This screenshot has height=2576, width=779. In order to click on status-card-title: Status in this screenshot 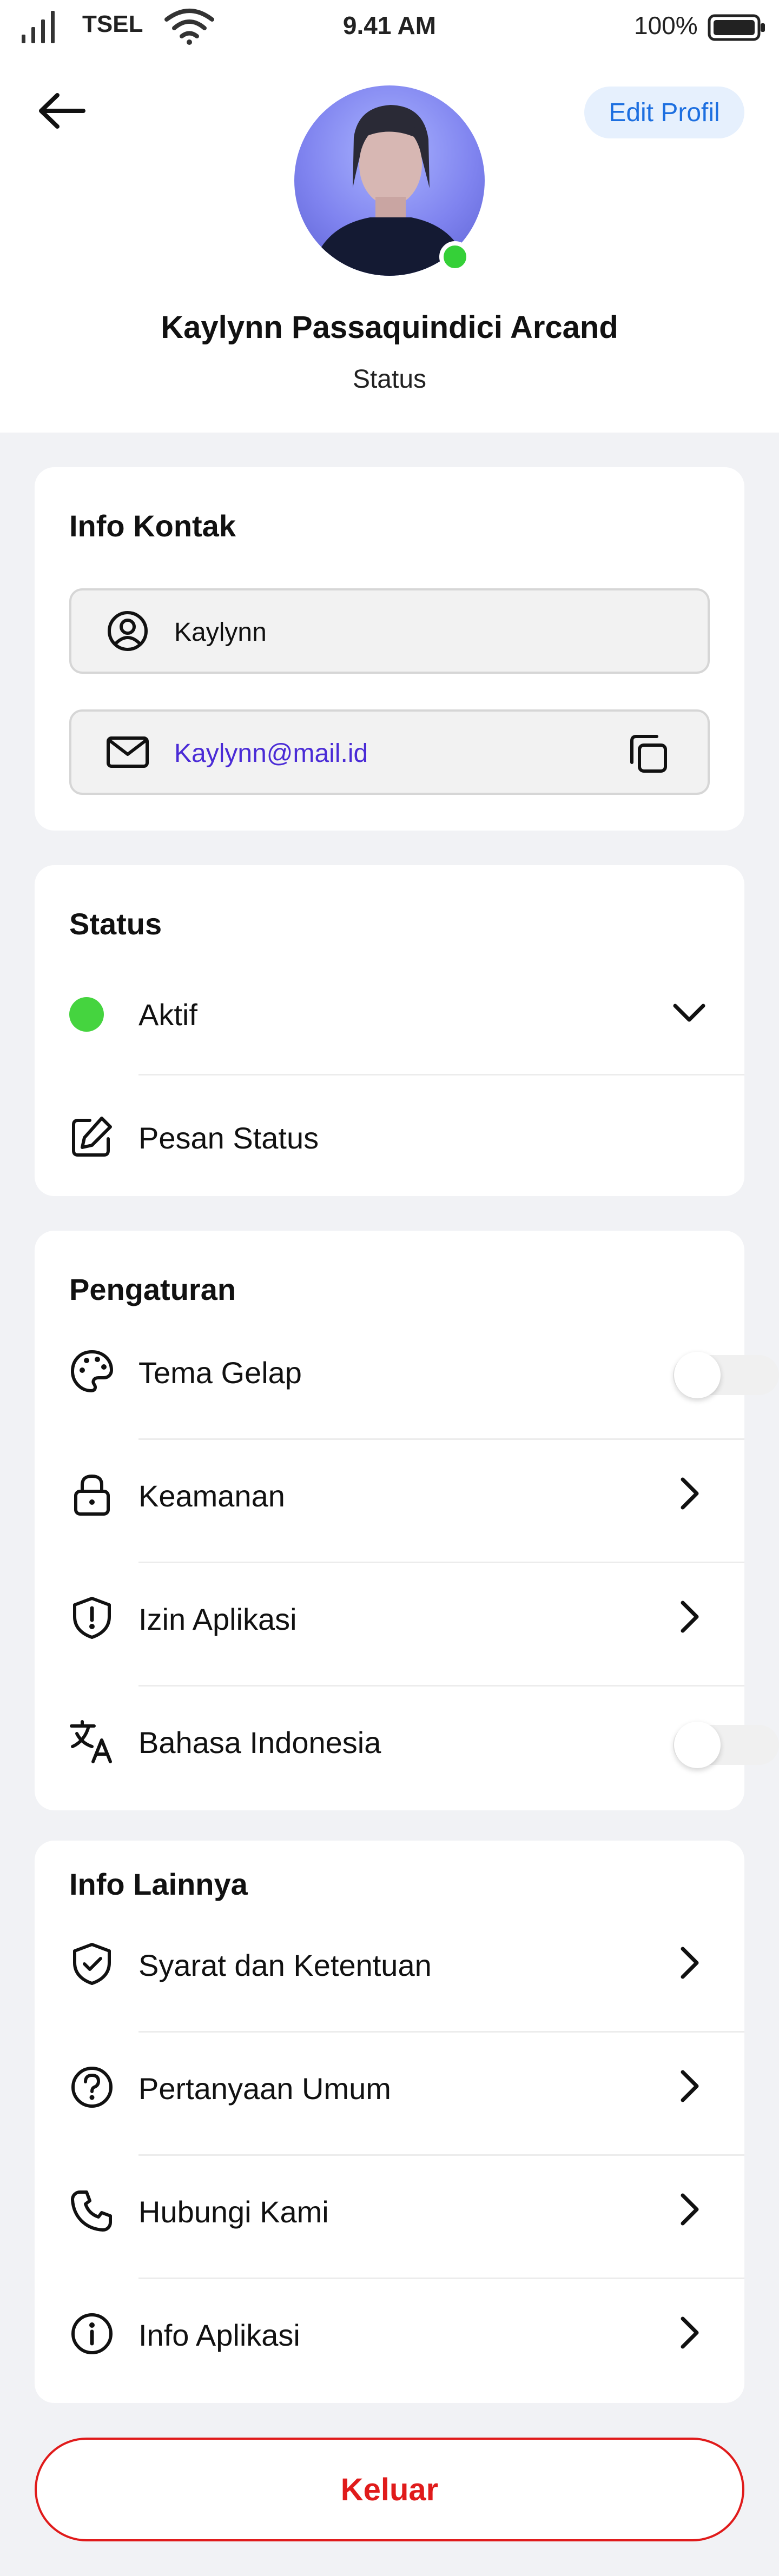, I will do `click(115, 924)`.